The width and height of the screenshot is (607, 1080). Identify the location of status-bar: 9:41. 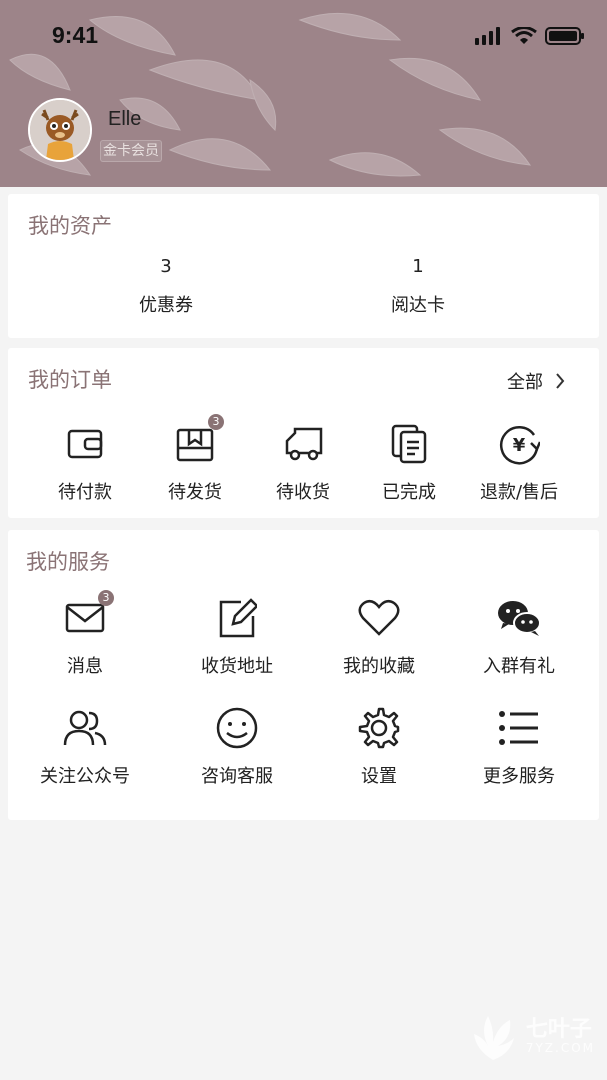
(303, 36).